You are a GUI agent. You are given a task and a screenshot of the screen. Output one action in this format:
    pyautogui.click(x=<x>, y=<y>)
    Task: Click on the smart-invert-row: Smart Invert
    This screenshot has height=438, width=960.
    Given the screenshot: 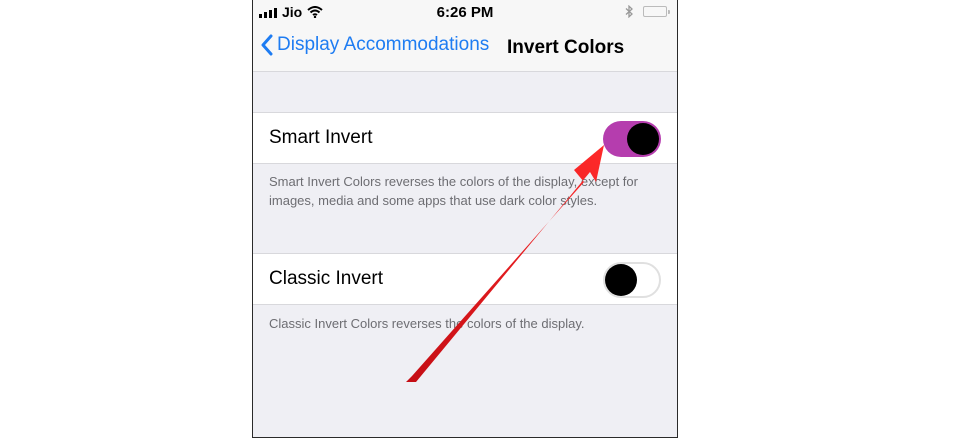 What is the action you would take?
    pyautogui.click(x=465, y=138)
    